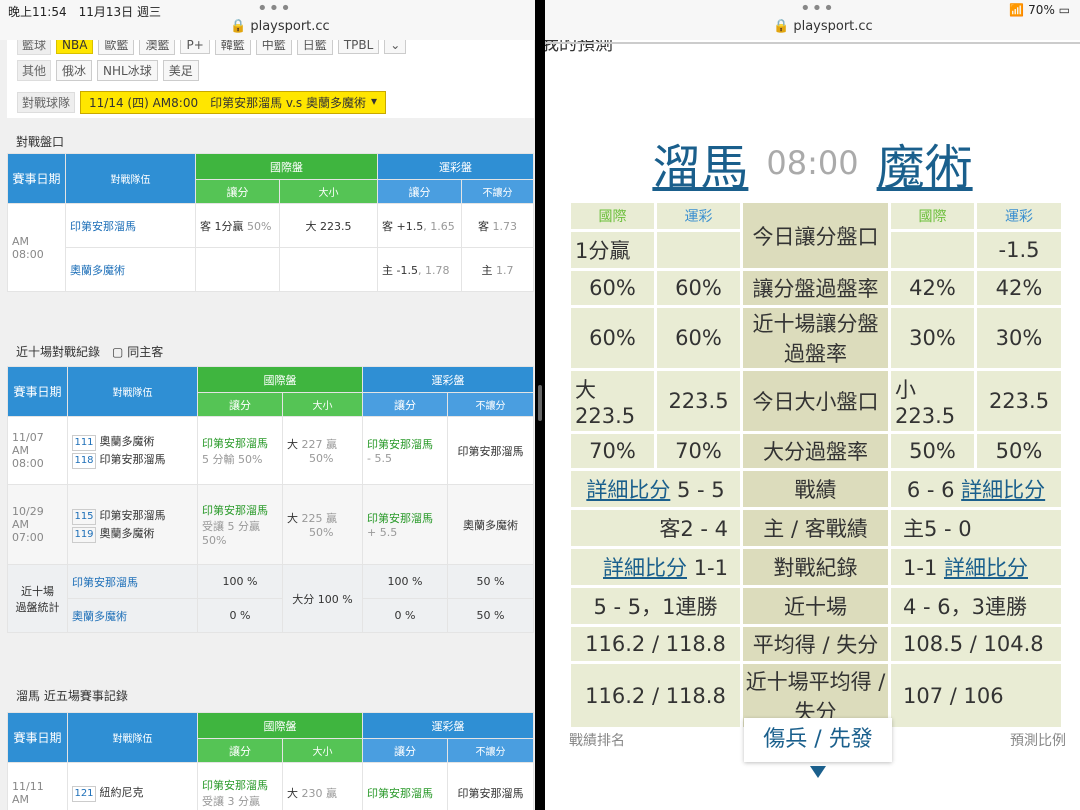 This screenshot has width=1080, height=810. I want to click on h2h-cell: 1-1 詳細比分, so click(976, 567).